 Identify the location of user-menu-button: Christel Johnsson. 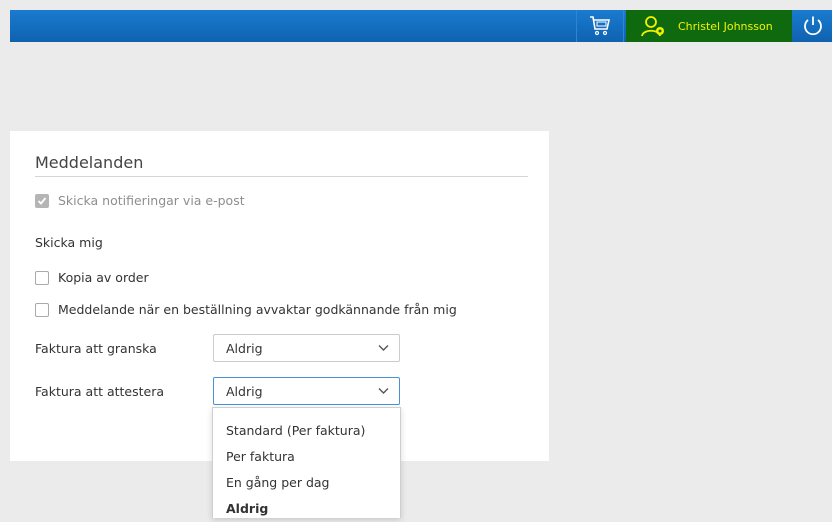
(709, 26).